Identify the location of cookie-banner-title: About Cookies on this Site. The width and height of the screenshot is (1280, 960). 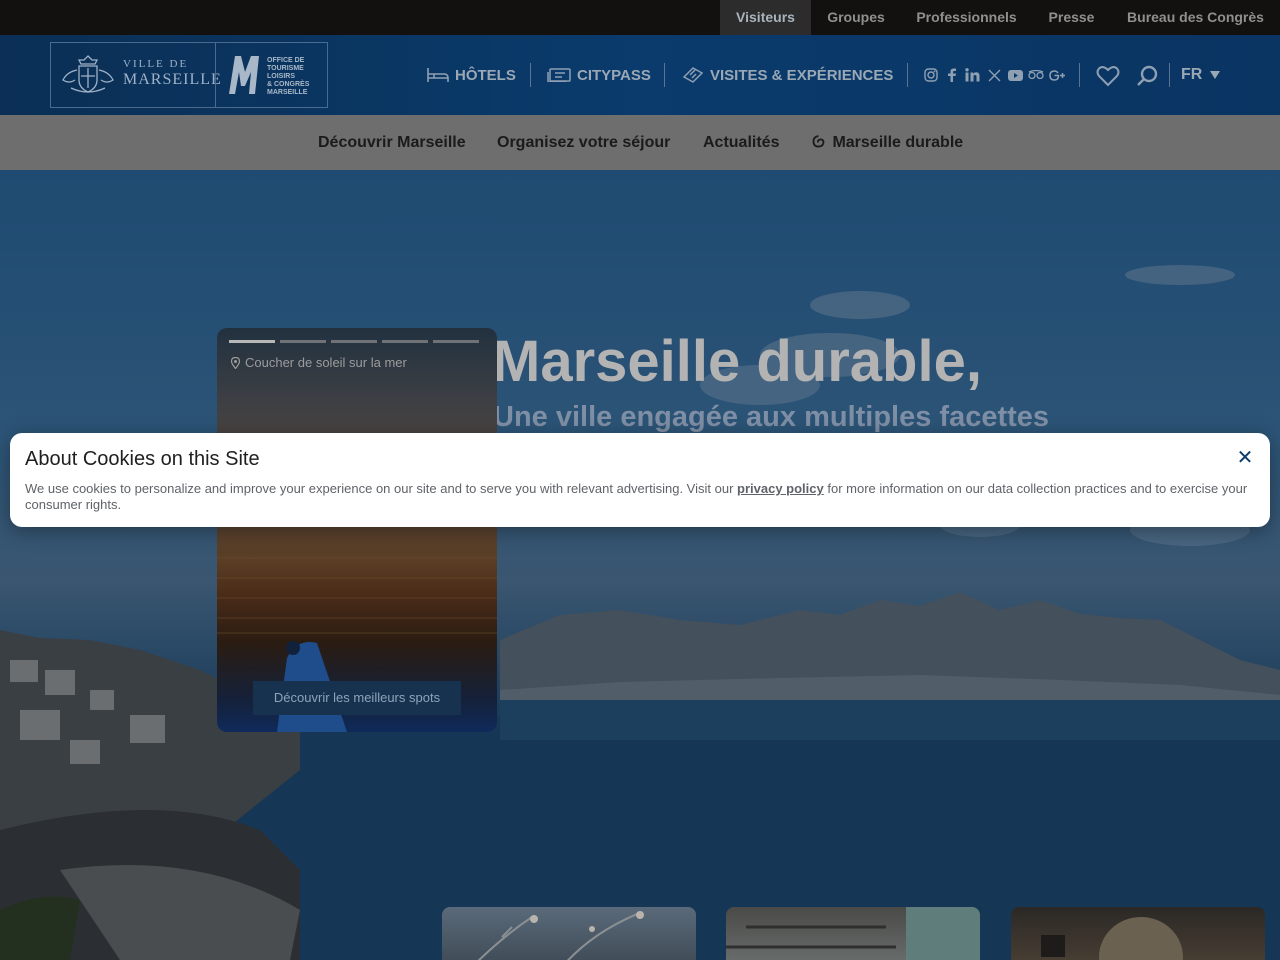
(142, 459).